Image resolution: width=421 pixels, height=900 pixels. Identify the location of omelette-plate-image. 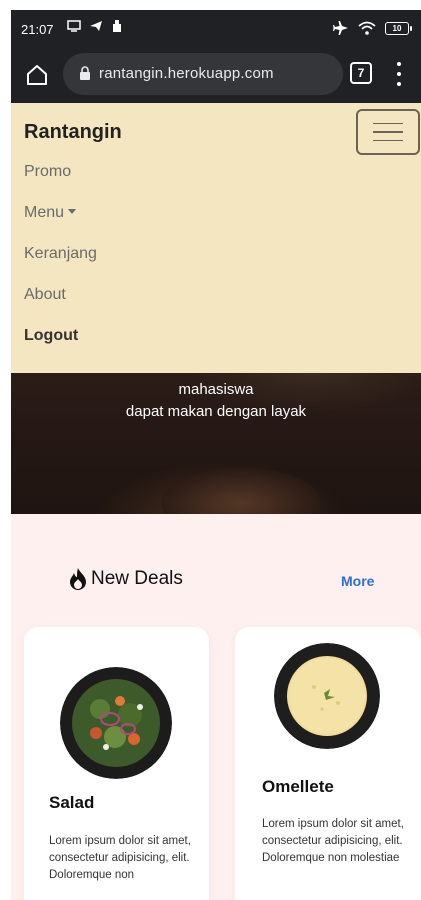
(327, 696).